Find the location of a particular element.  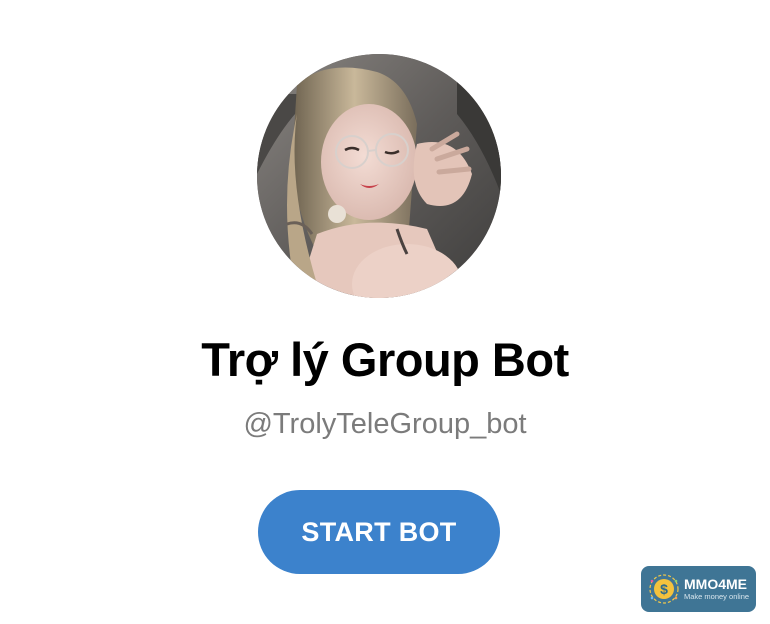

bot-avatar is located at coordinates (379, 176).